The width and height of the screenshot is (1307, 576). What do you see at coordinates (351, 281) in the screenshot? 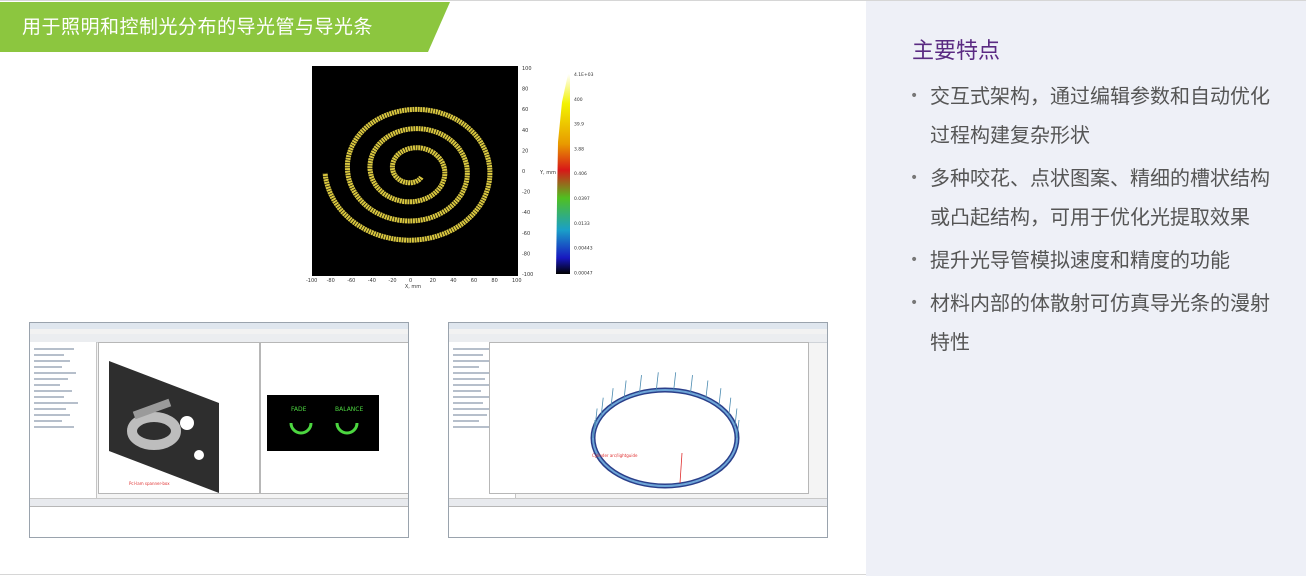
I see `x-tick-label: -60` at bounding box center [351, 281].